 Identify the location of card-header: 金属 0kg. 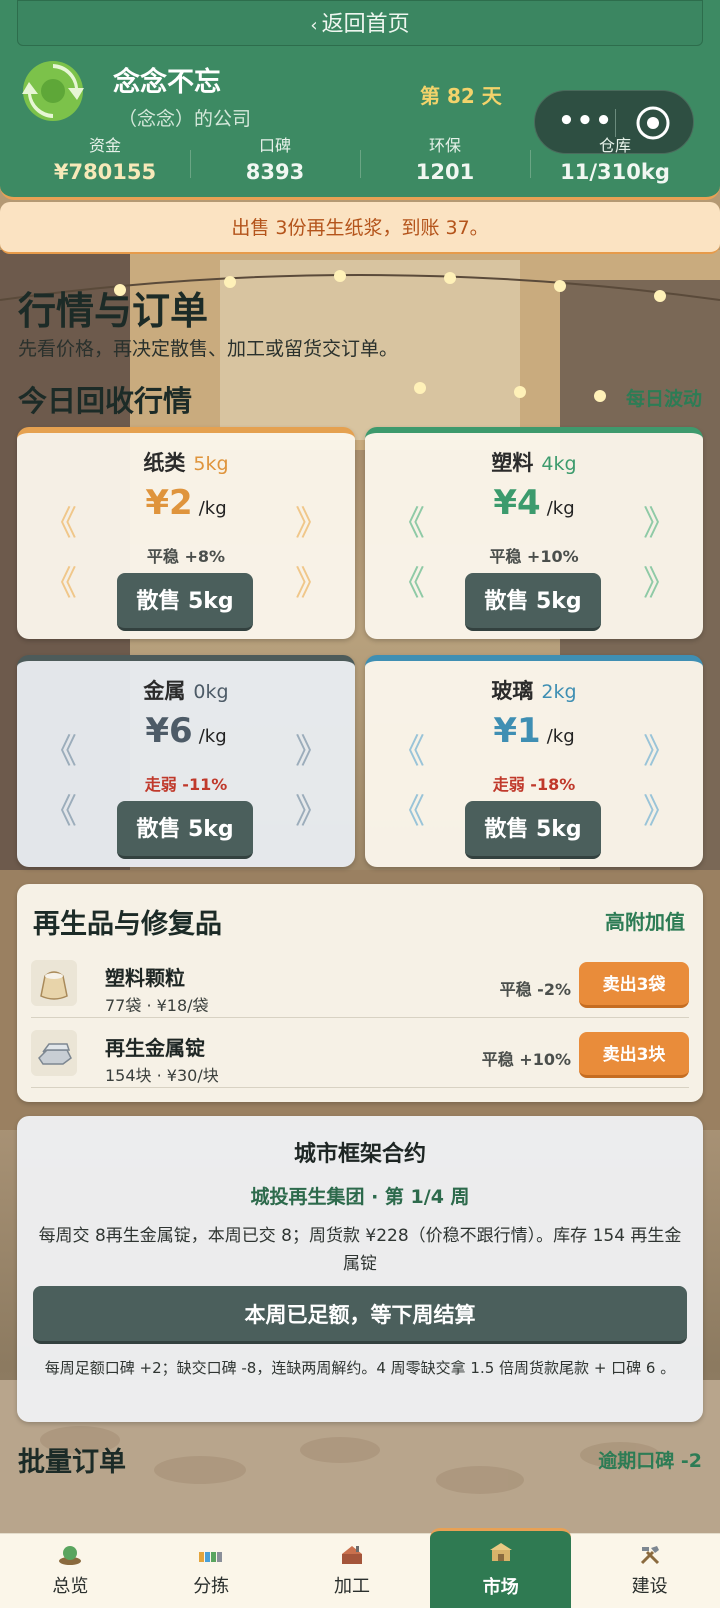
(186, 690).